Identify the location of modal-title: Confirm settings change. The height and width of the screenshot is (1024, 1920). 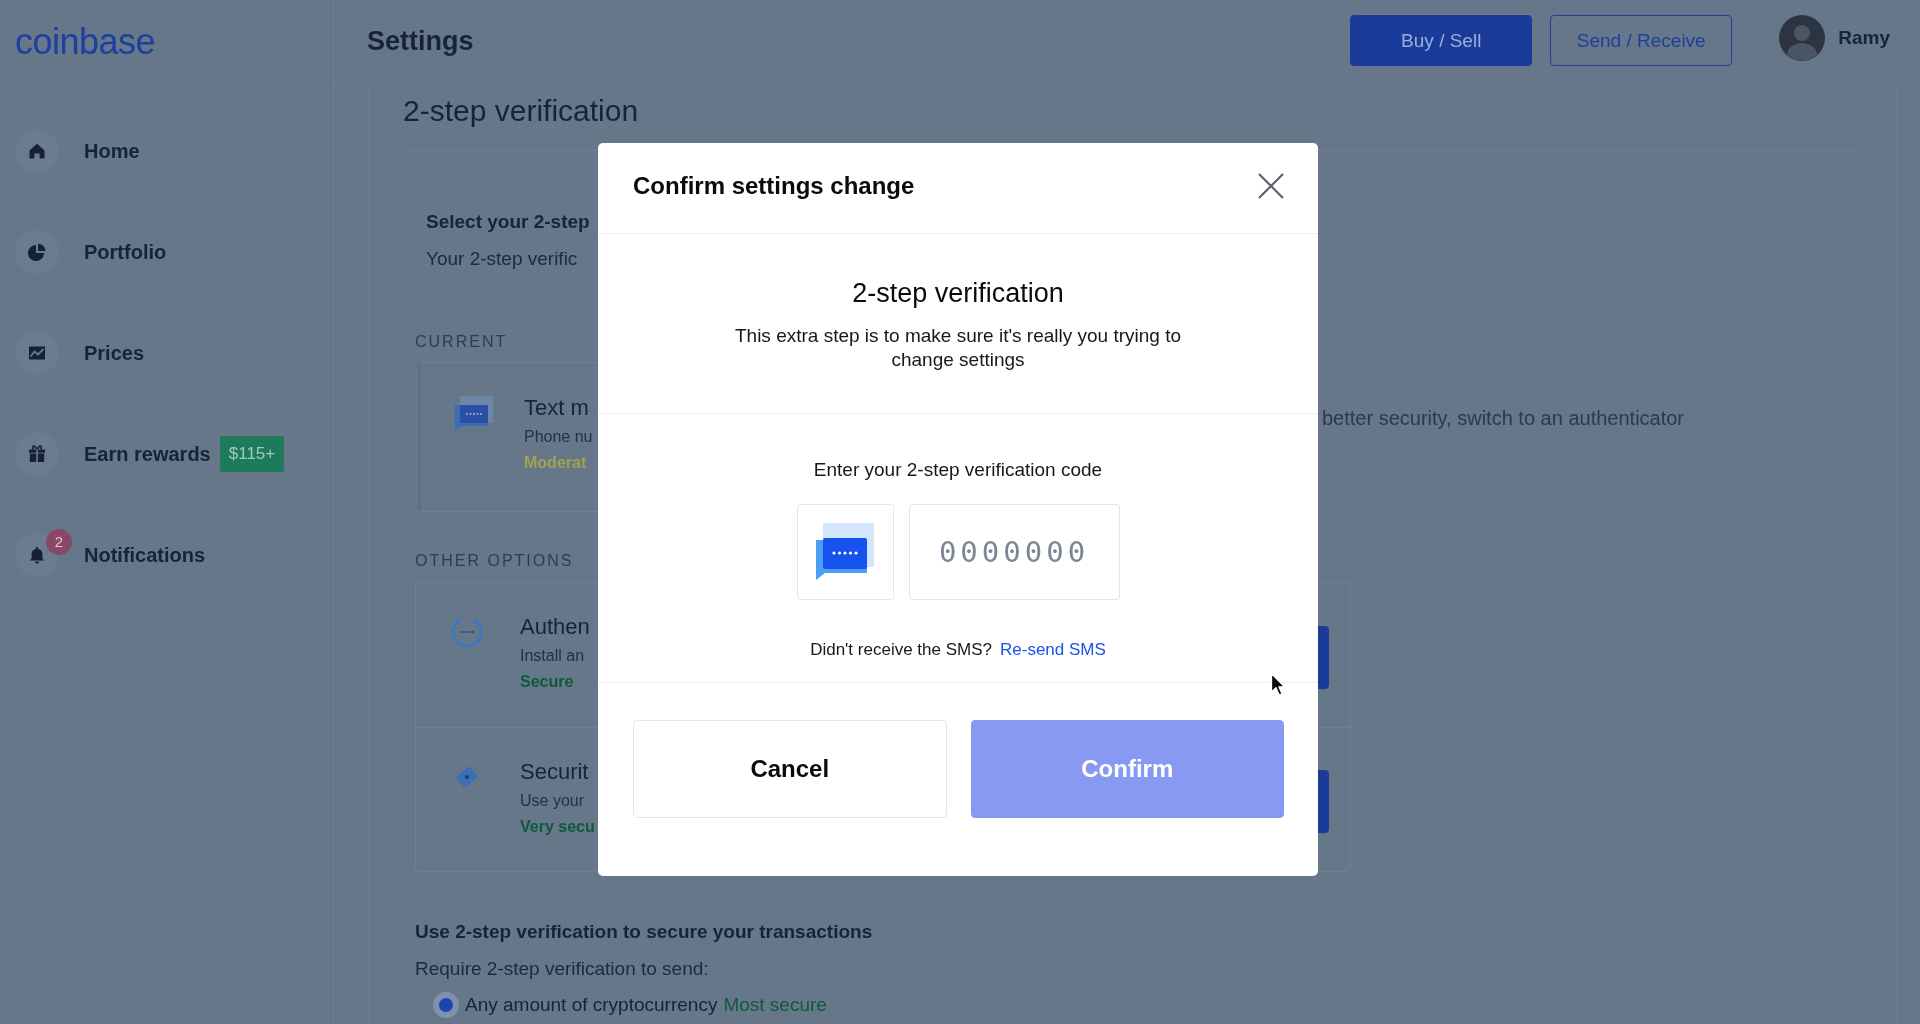
(774, 186).